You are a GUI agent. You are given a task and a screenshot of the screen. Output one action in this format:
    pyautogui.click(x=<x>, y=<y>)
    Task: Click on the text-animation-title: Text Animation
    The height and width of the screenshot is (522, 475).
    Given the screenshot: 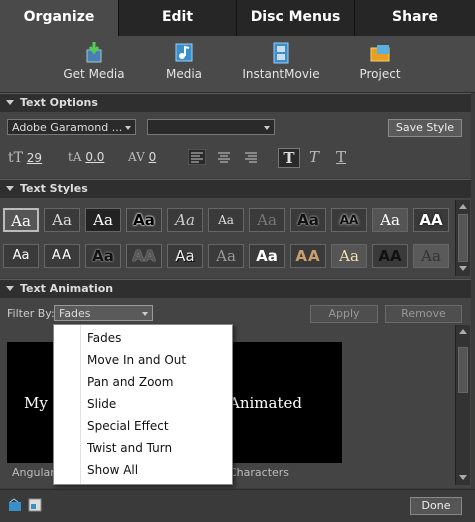 What is the action you would take?
    pyautogui.click(x=67, y=288)
    